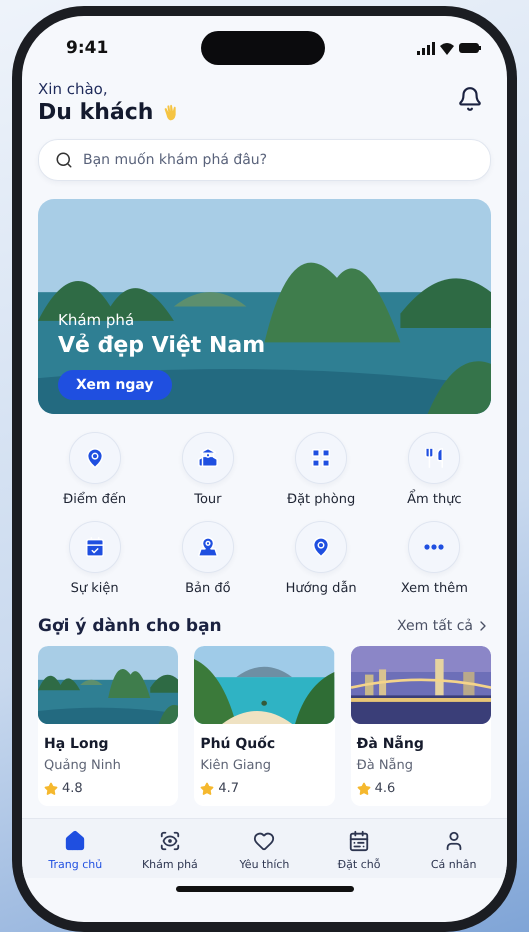 The image size is (529, 932). What do you see at coordinates (454, 850) in the screenshot?
I see `tab: Cá nhân` at bounding box center [454, 850].